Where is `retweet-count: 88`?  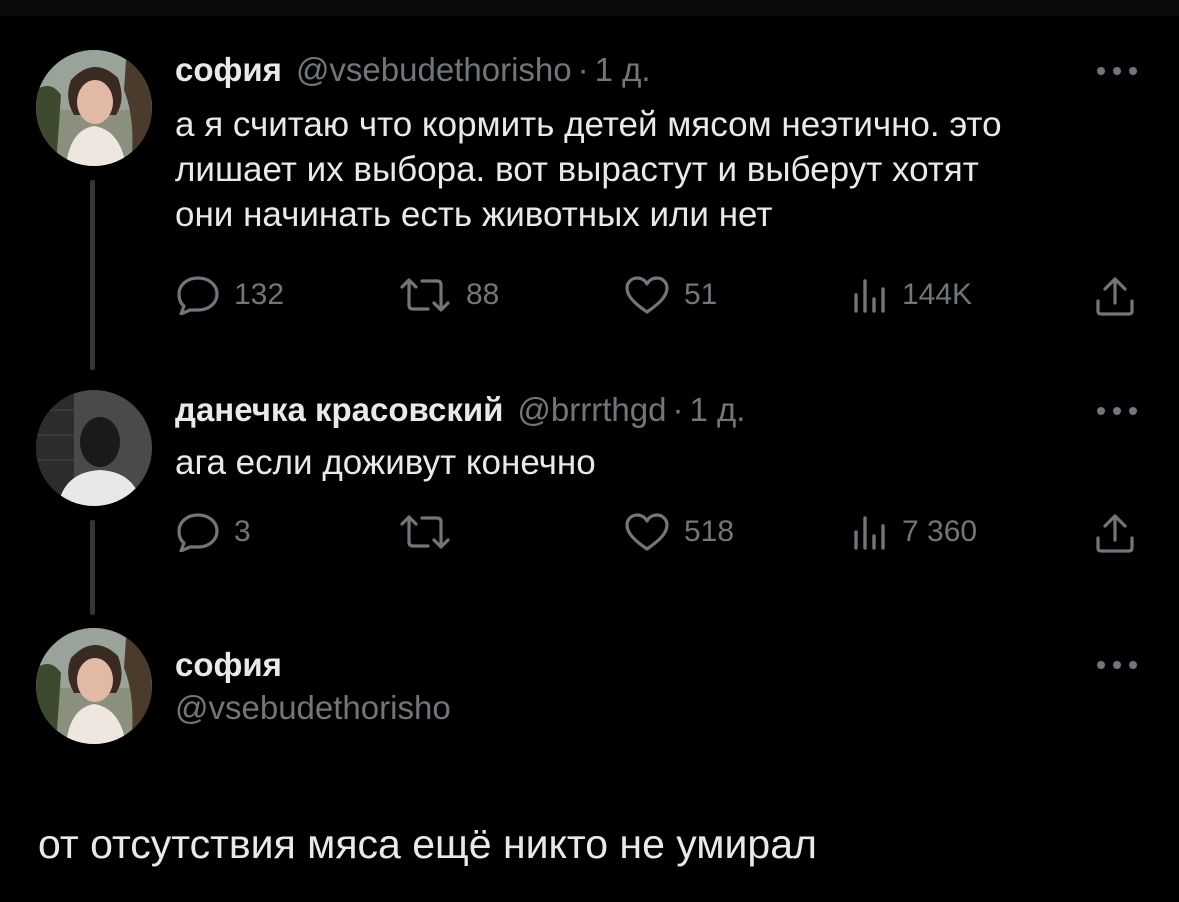
retweet-count: 88 is located at coordinates (483, 294).